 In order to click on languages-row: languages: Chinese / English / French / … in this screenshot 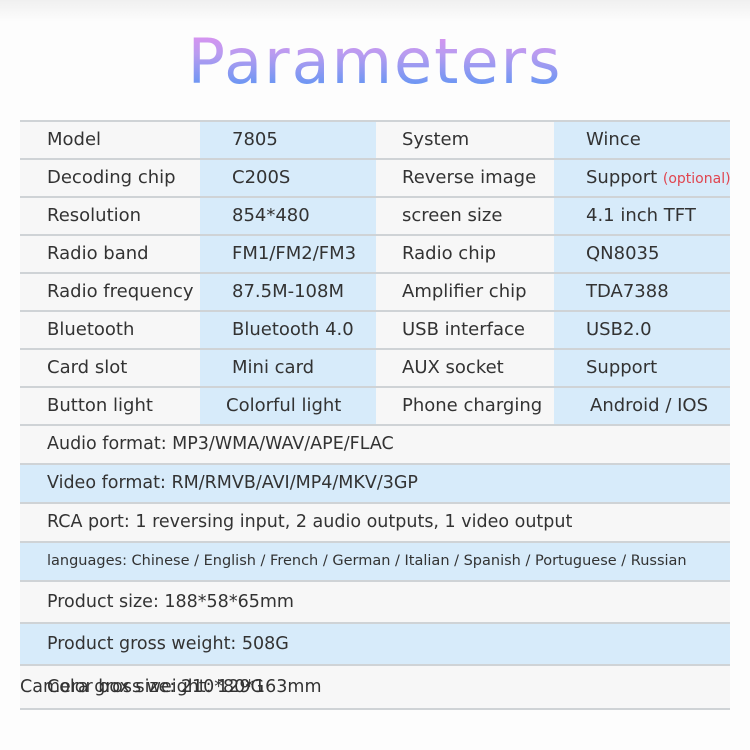, I will do `click(375, 560)`.